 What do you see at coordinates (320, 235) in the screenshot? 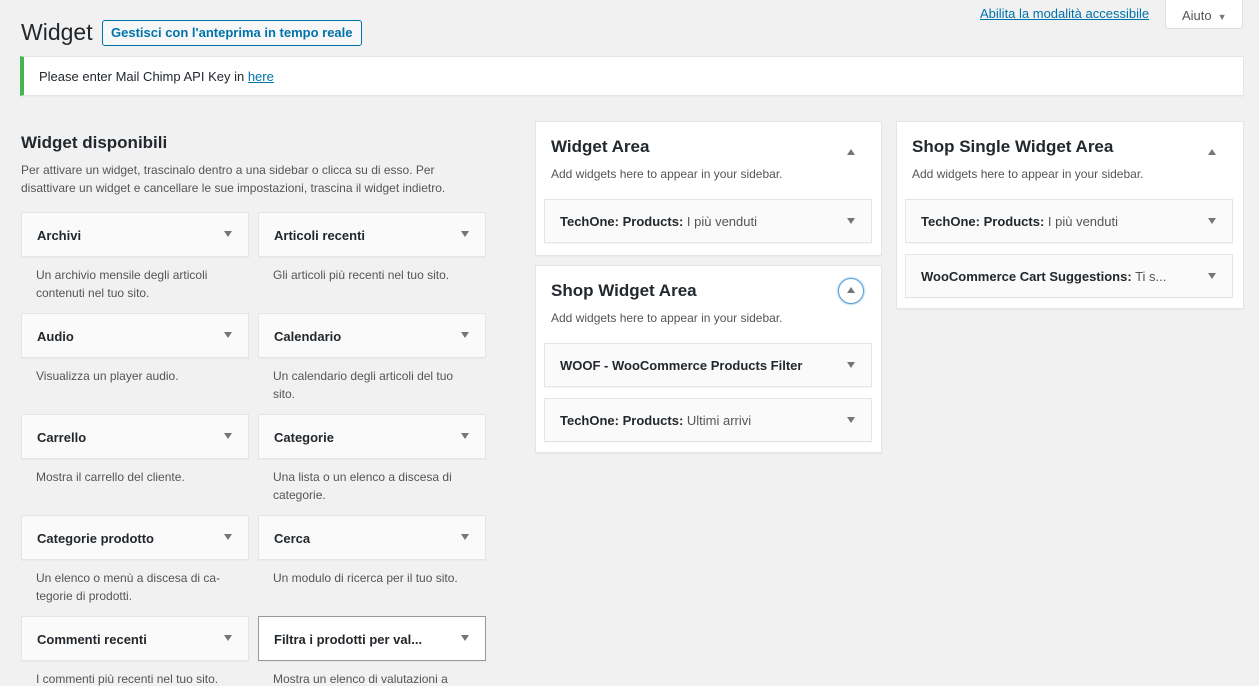
I see `widget-title: Articoli recenti` at bounding box center [320, 235].